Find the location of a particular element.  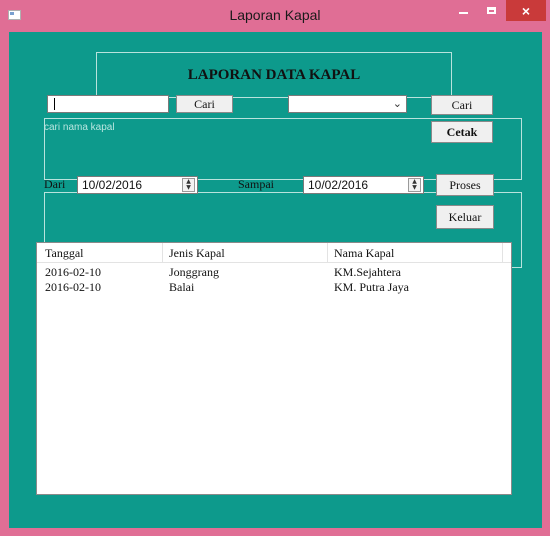

minimize-icon is located at coordinates (463, 12).